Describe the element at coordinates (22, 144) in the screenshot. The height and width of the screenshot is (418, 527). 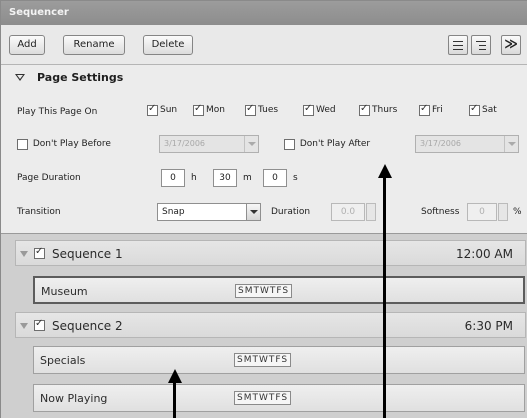
I see `dont-play-before-checkbox` at that location.